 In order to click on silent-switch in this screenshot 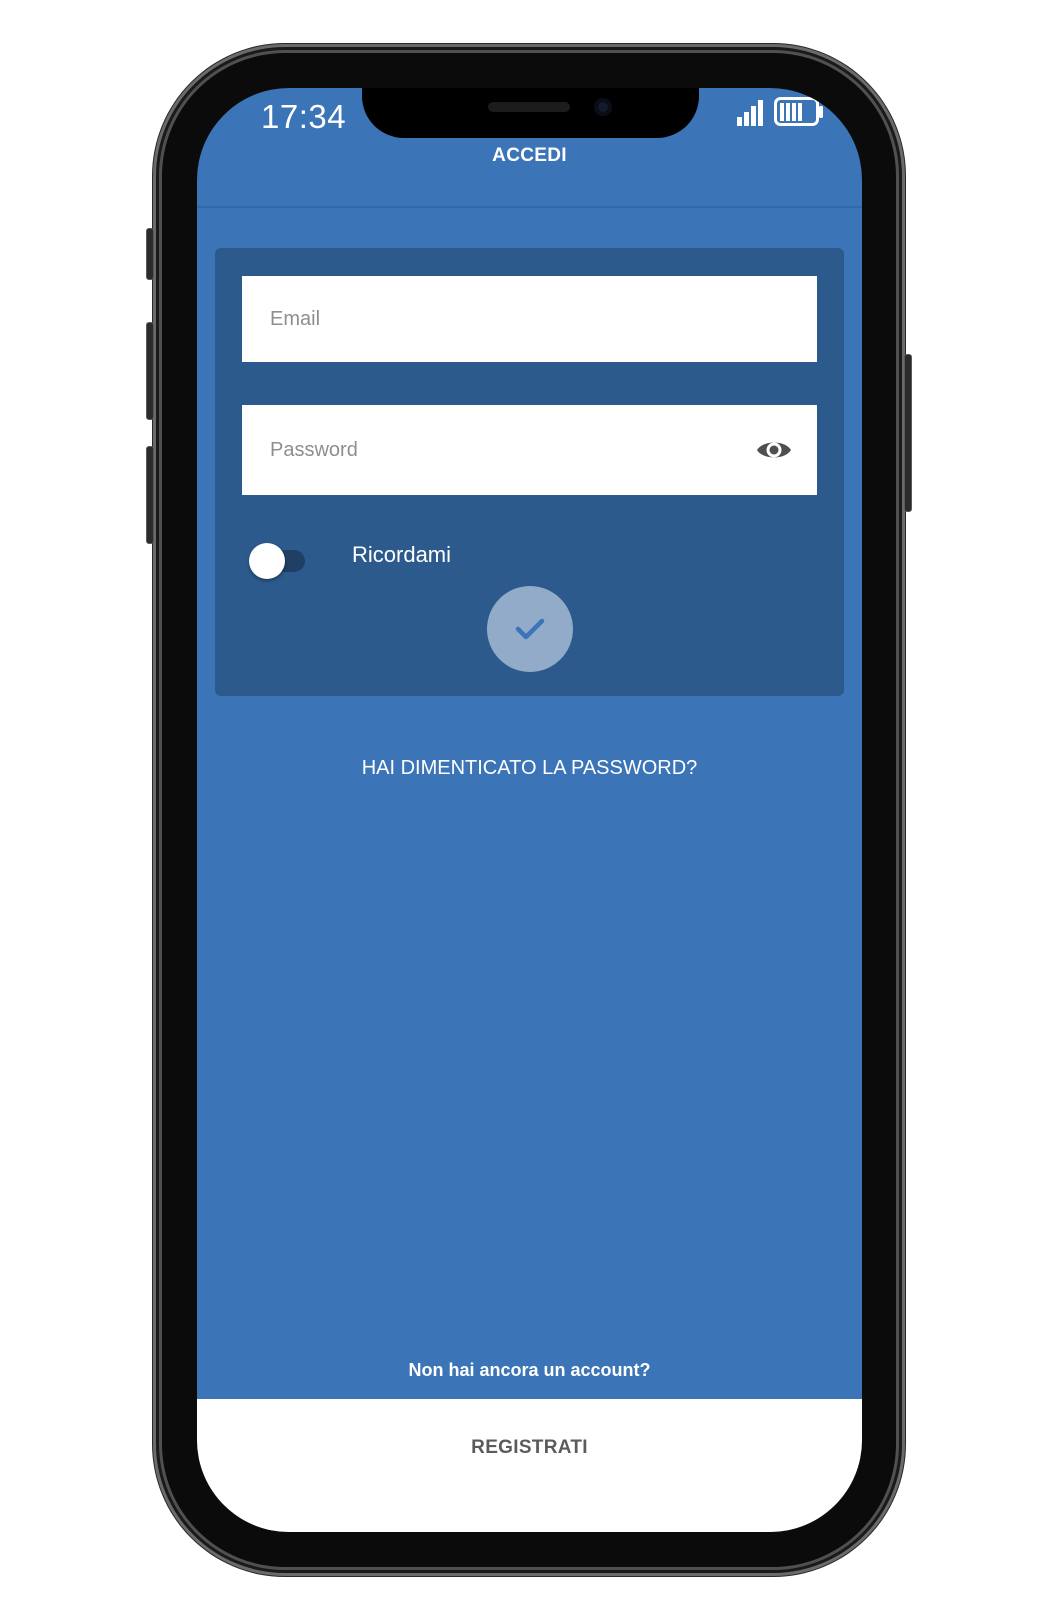, I will do `click(150, 254)`.